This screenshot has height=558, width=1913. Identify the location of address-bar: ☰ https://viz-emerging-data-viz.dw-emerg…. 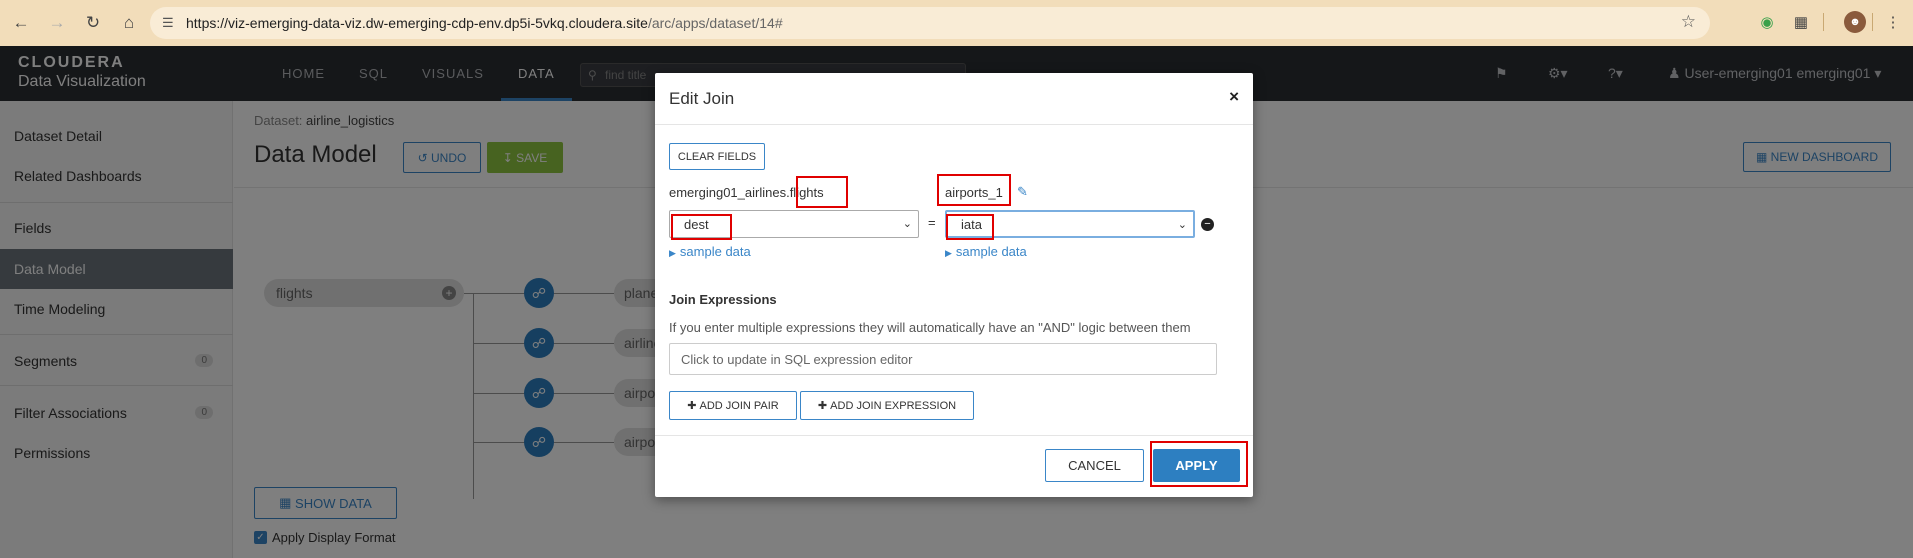
(930, 23).